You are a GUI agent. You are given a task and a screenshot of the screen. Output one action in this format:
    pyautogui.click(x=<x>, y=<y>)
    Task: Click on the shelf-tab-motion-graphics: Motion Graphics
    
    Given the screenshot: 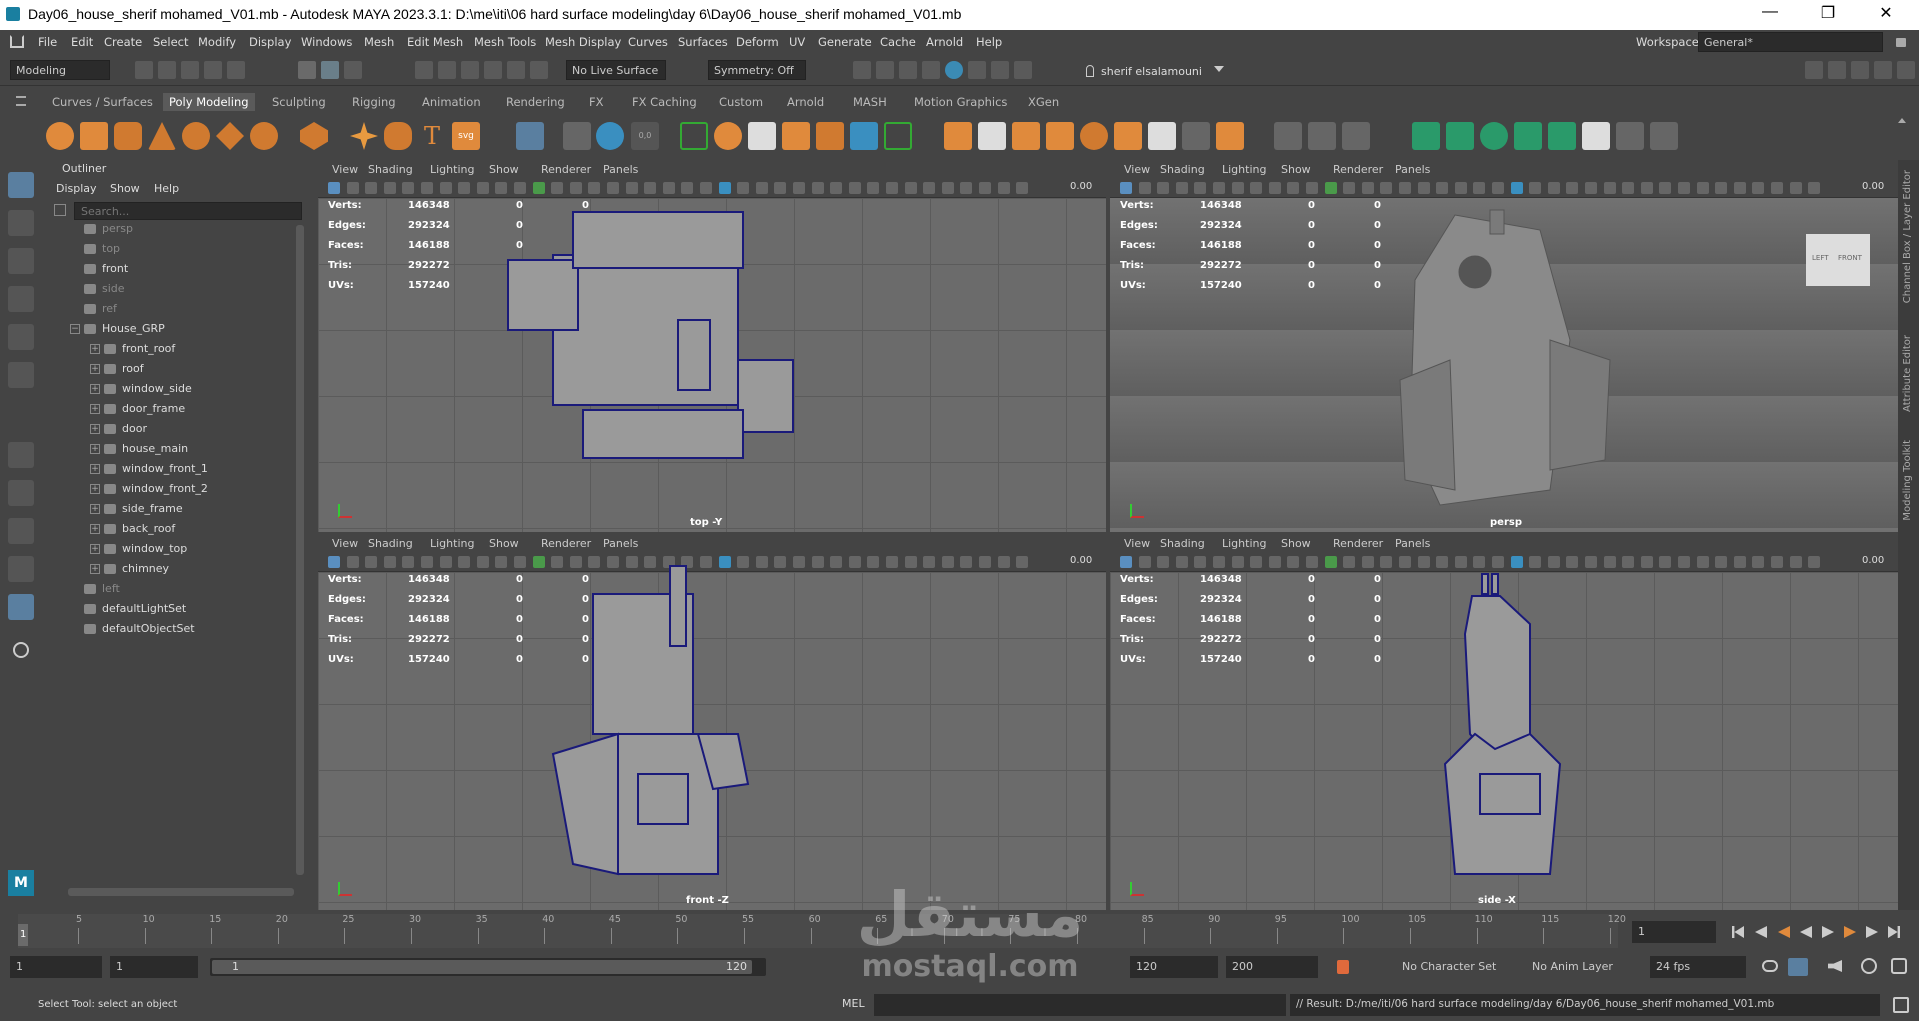 What is the action you would take?
    pyautogui.click(x=960, y=102)
    